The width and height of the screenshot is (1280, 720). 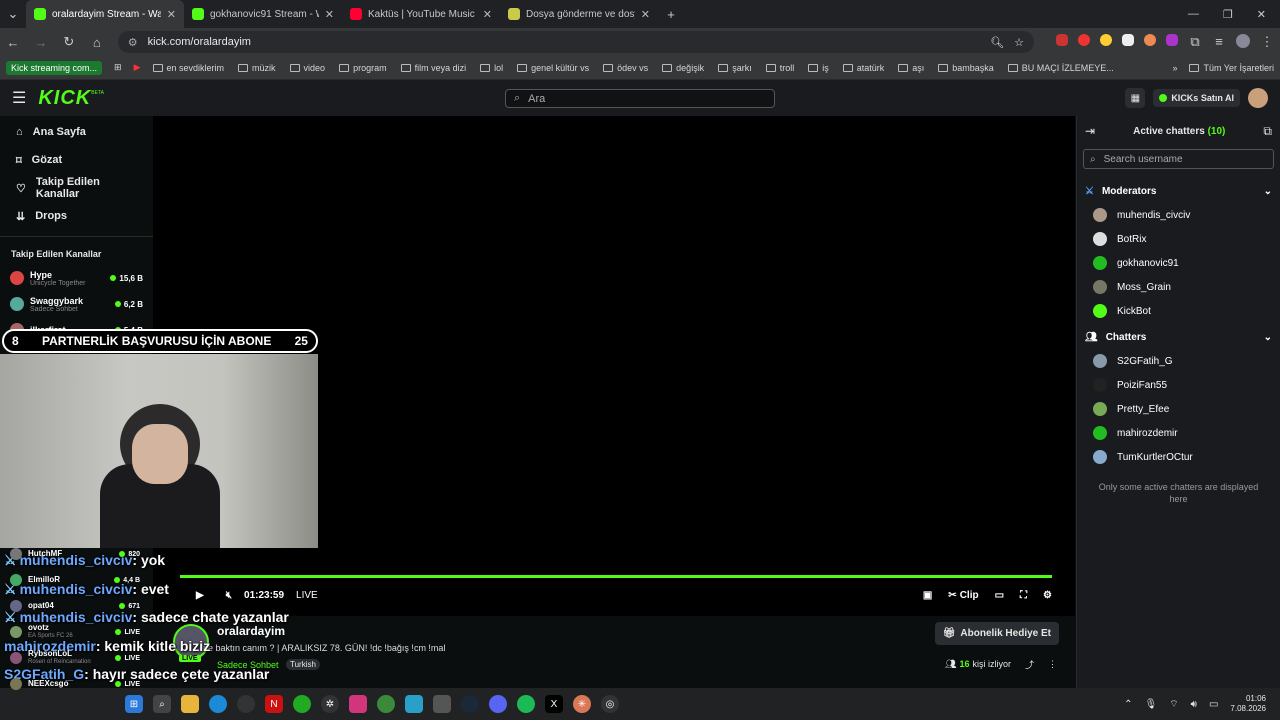 I want to click on extensions-puzzle-icon: ⧉, so click(x=1195, y=42).